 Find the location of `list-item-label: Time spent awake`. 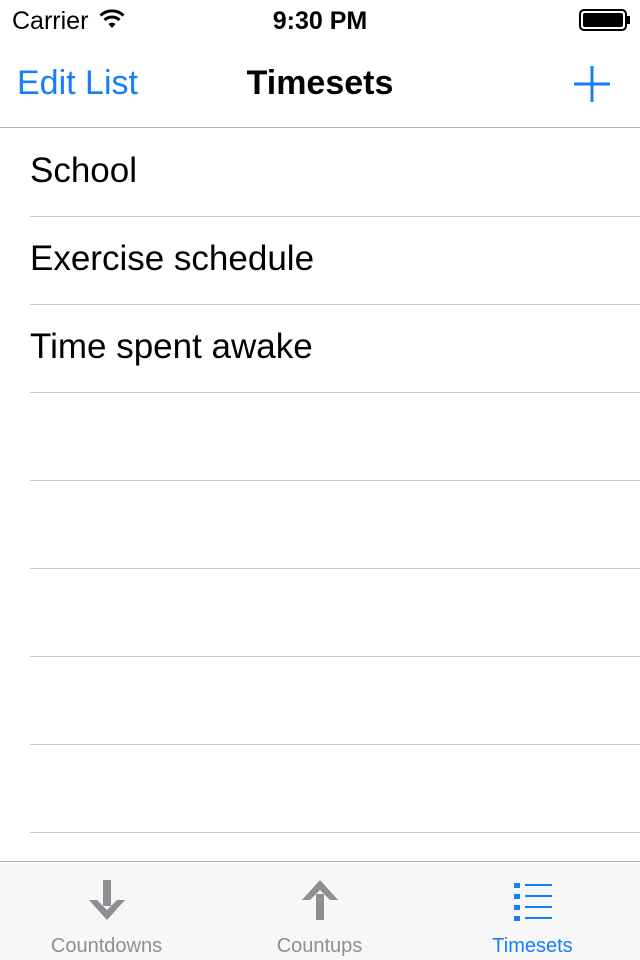

list-item-label: Time spent awake is located at coordinates (171, 346).